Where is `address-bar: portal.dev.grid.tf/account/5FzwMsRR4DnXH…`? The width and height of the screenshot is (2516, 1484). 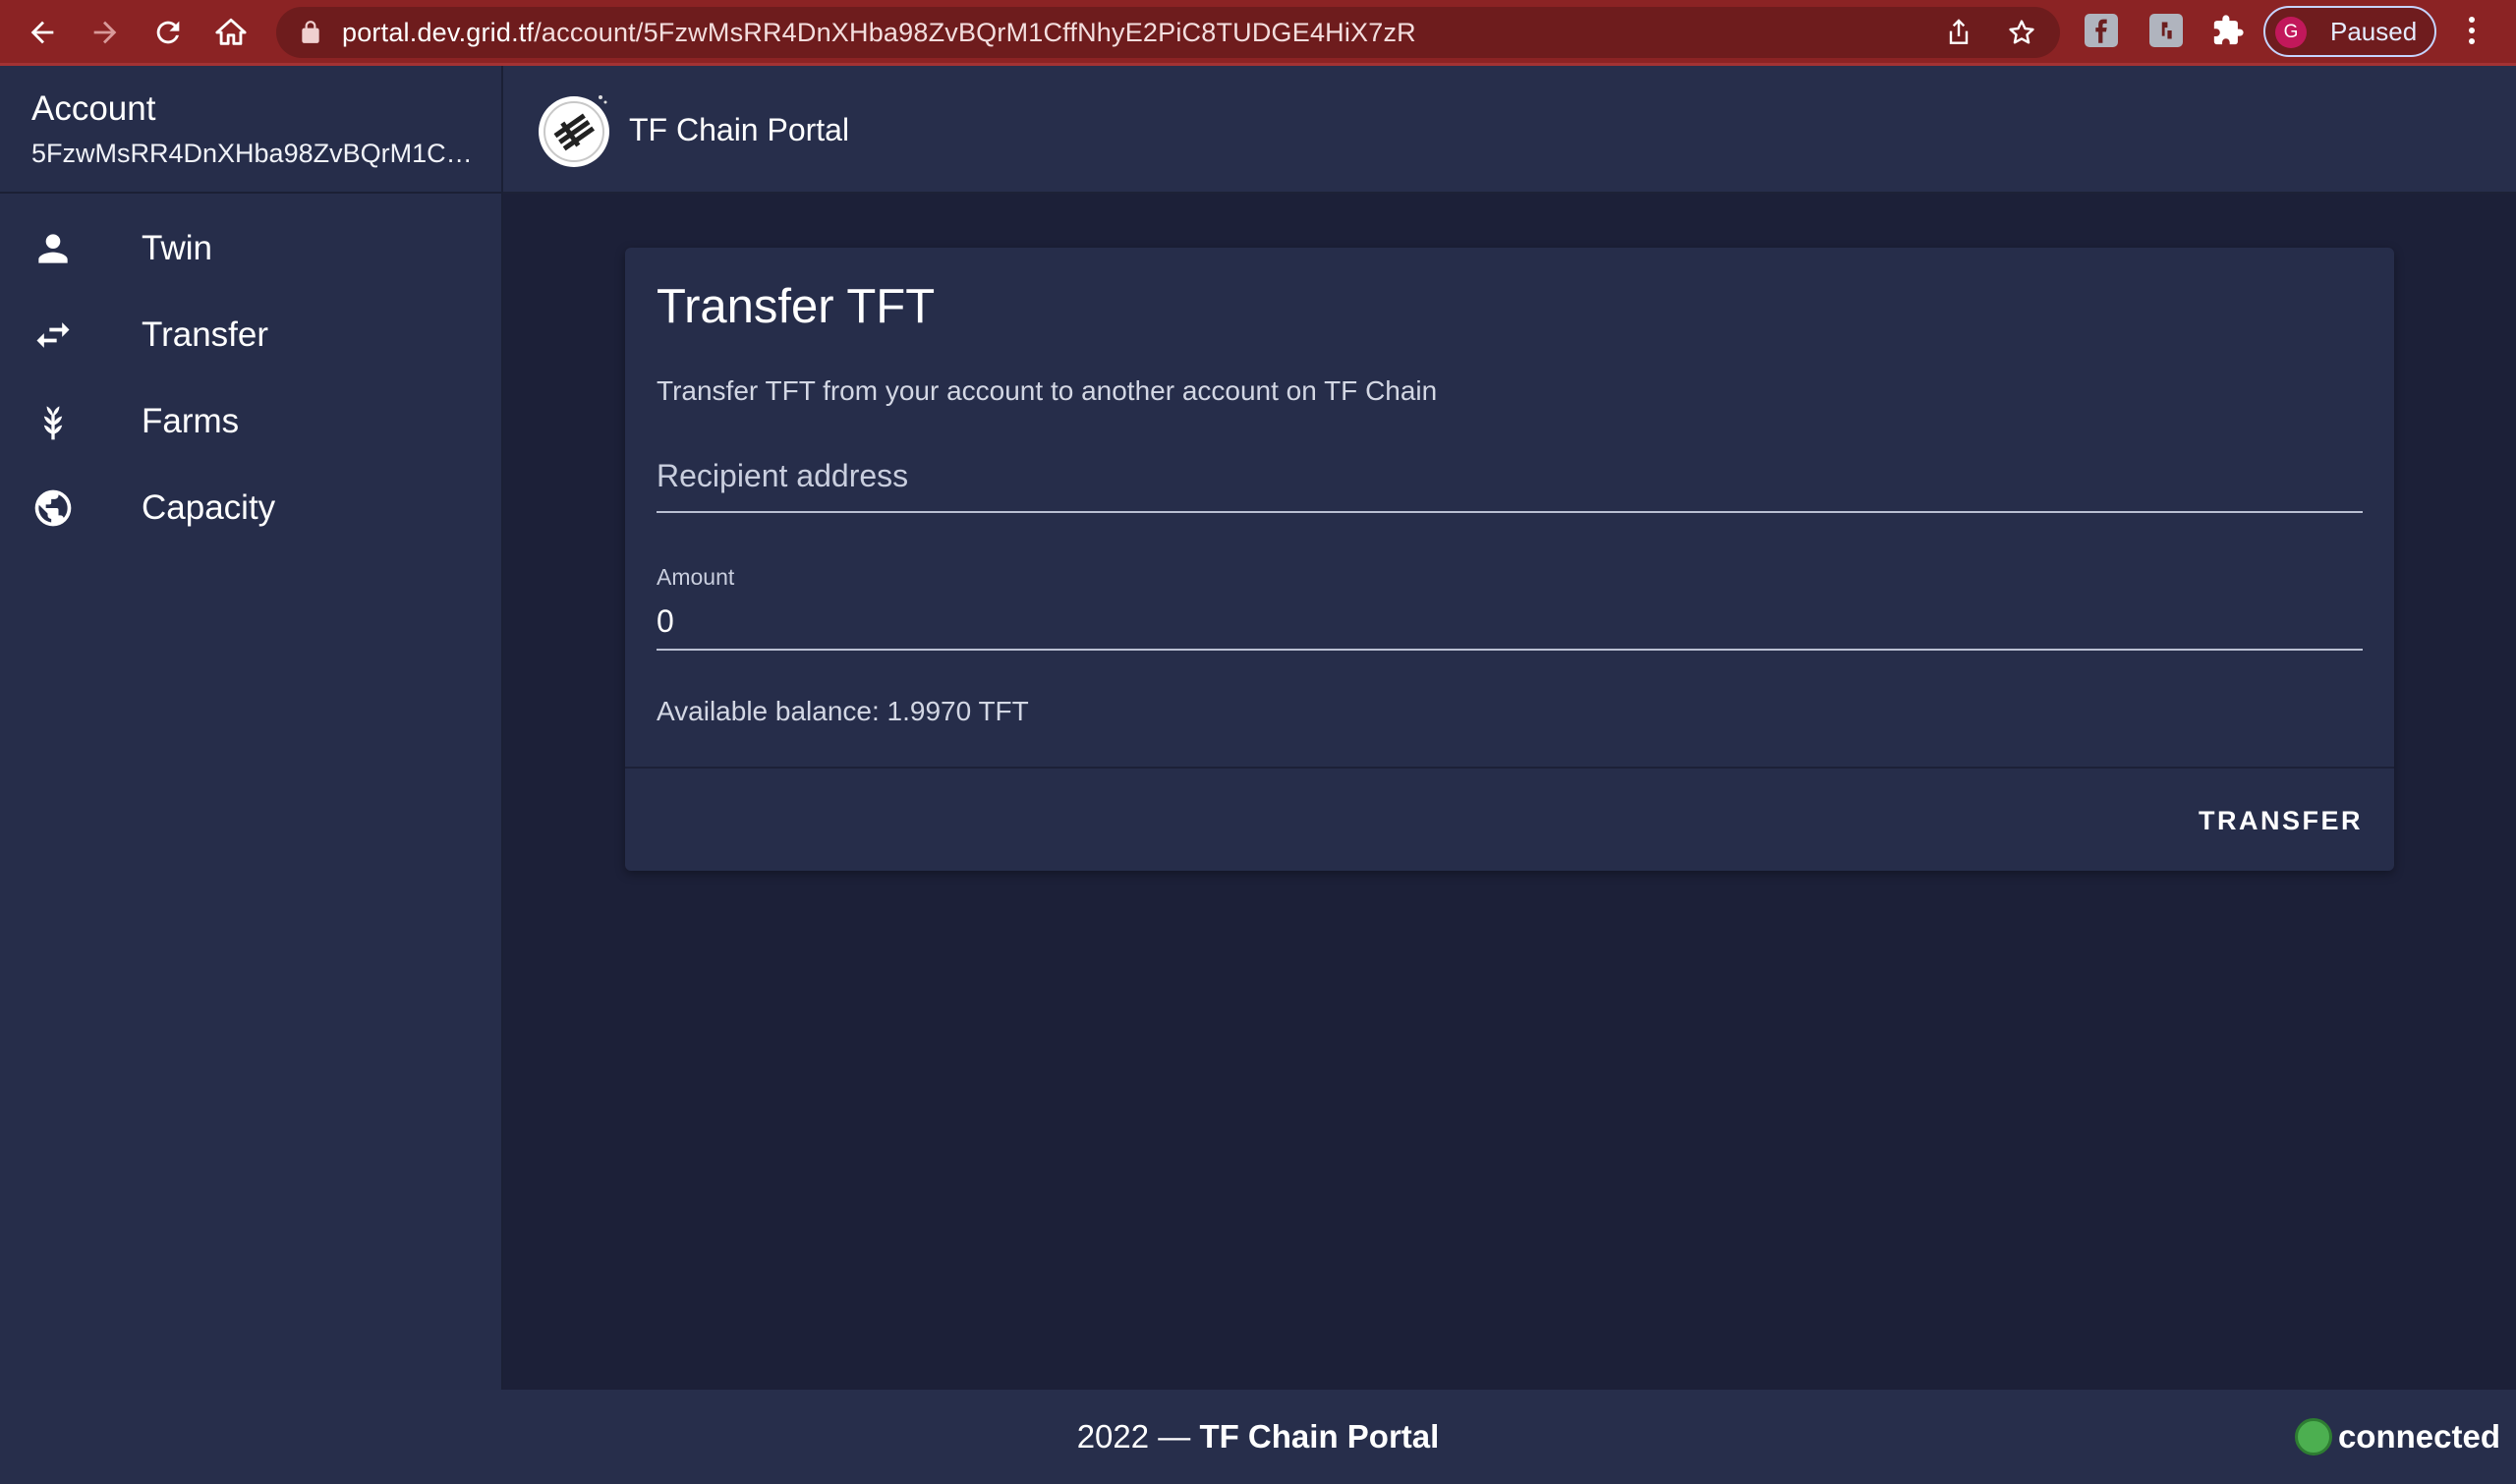 address-bar: portal.dev.grid.tf/account/5FzwMsRR4DnXH… is located at coordinates (1168, 32).